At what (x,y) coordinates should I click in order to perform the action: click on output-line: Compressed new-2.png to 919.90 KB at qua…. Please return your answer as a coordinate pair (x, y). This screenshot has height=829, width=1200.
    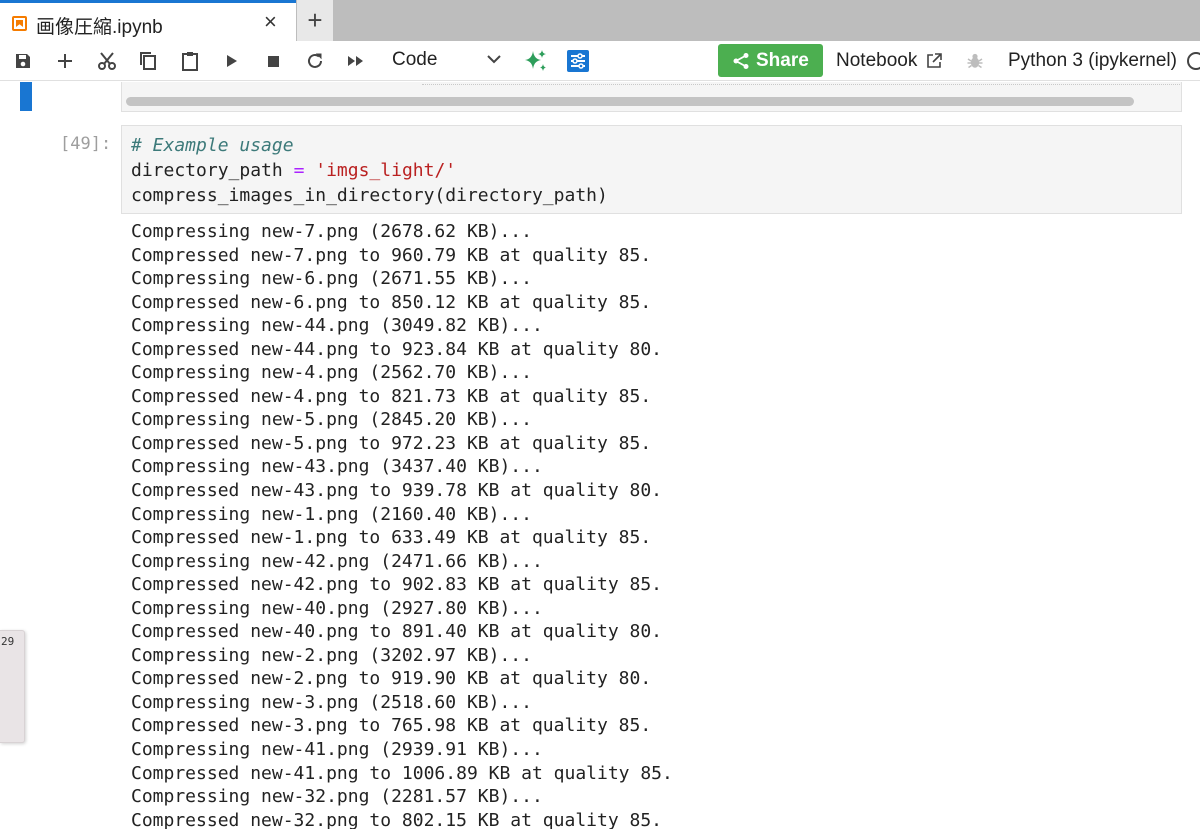
    Looking at the image, I should click on (391, 679).